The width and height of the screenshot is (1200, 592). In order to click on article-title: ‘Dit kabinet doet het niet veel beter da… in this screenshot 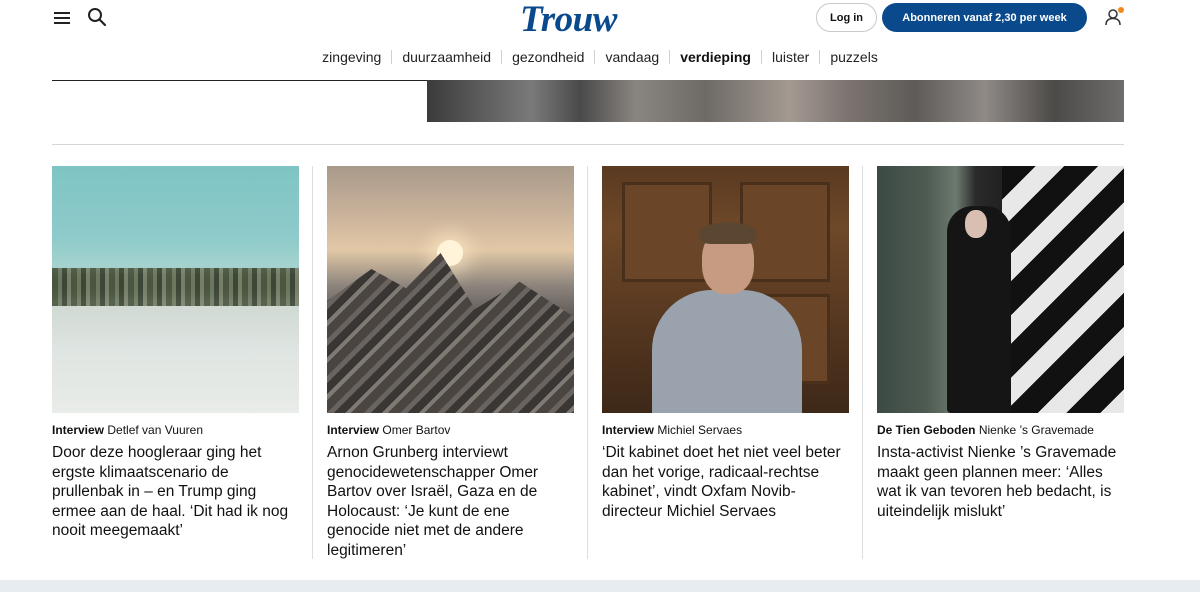, I will do `click(725, 482)`.